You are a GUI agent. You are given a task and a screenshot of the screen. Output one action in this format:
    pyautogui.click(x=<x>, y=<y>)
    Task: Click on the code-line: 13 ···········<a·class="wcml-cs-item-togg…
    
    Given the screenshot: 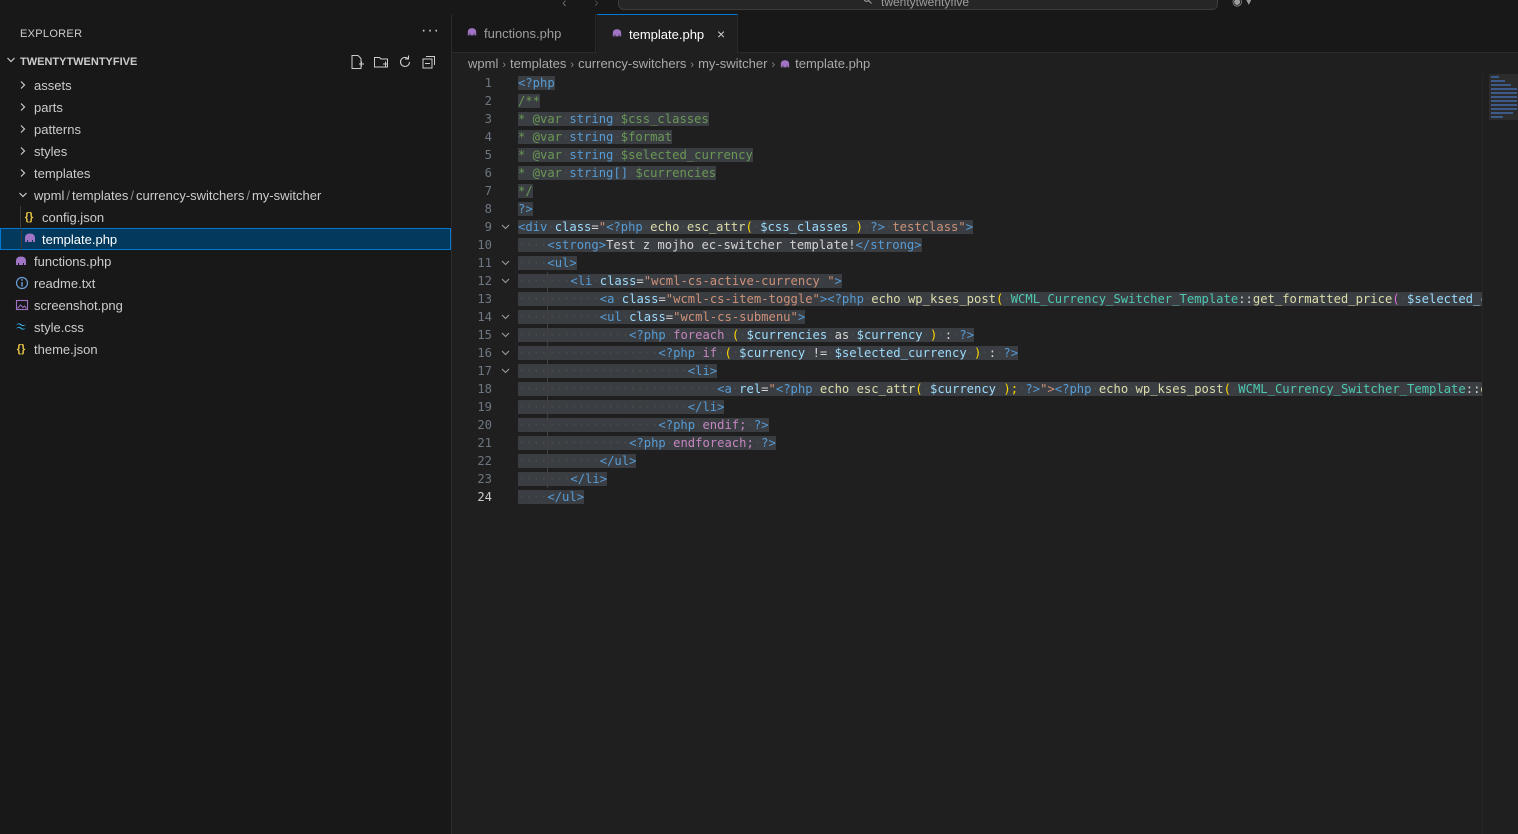 What is the action you would take?
    pyautogui.click(x=967, y=299)
    